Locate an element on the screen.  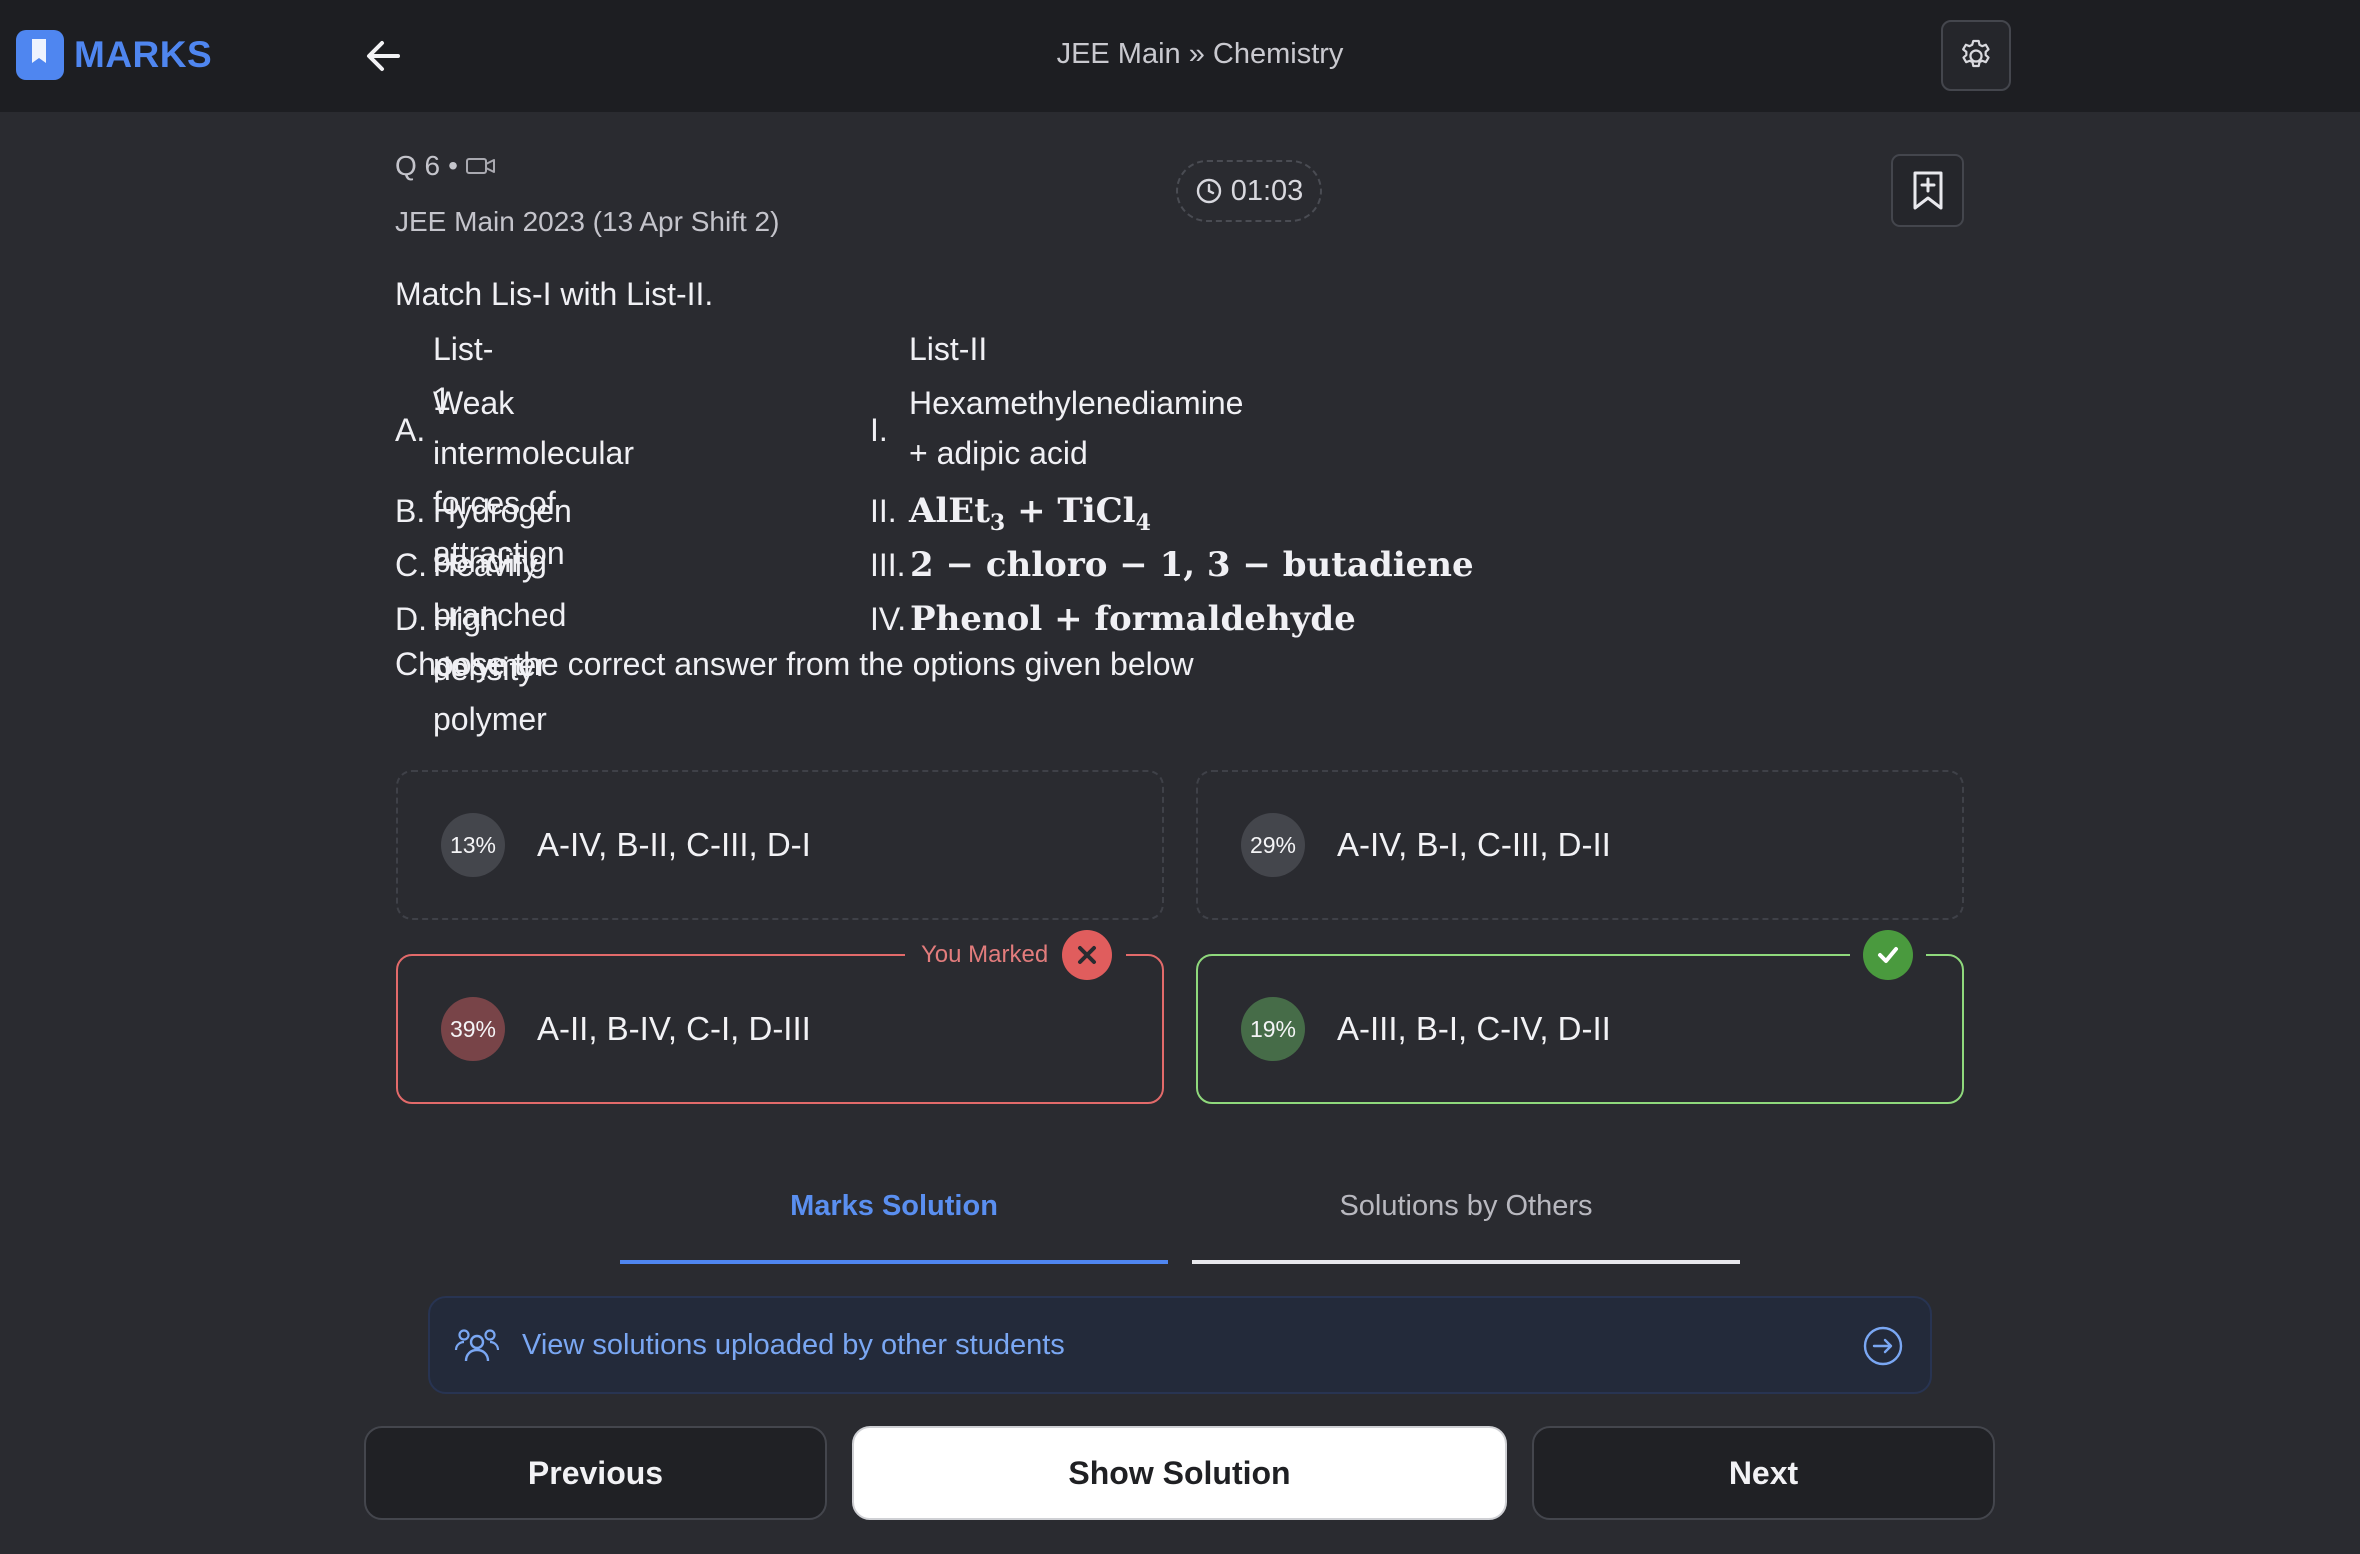
settings-button is located at coordinates (1976, 55).